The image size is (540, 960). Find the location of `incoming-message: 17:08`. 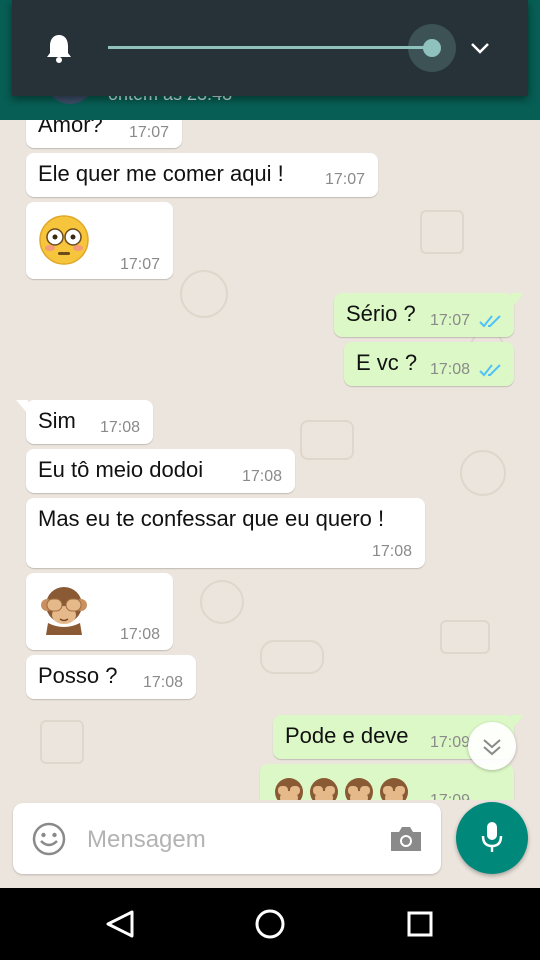

incoming-message: 17:08 is located at coordinates (99, 611).